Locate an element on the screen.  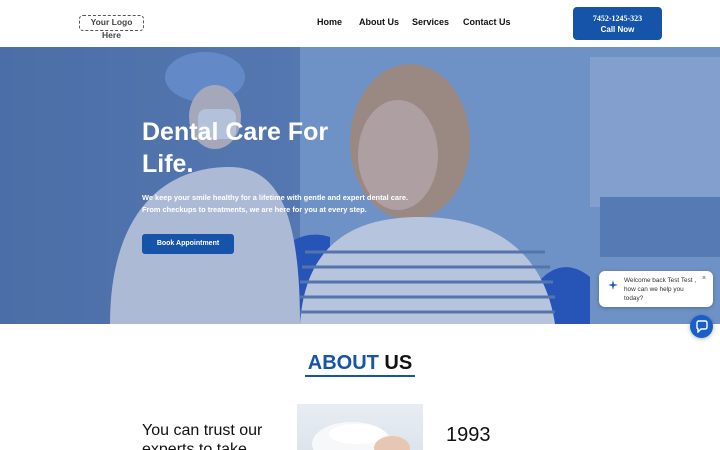
site-logo: Your Logo Here is located at coordinates (111, 27).